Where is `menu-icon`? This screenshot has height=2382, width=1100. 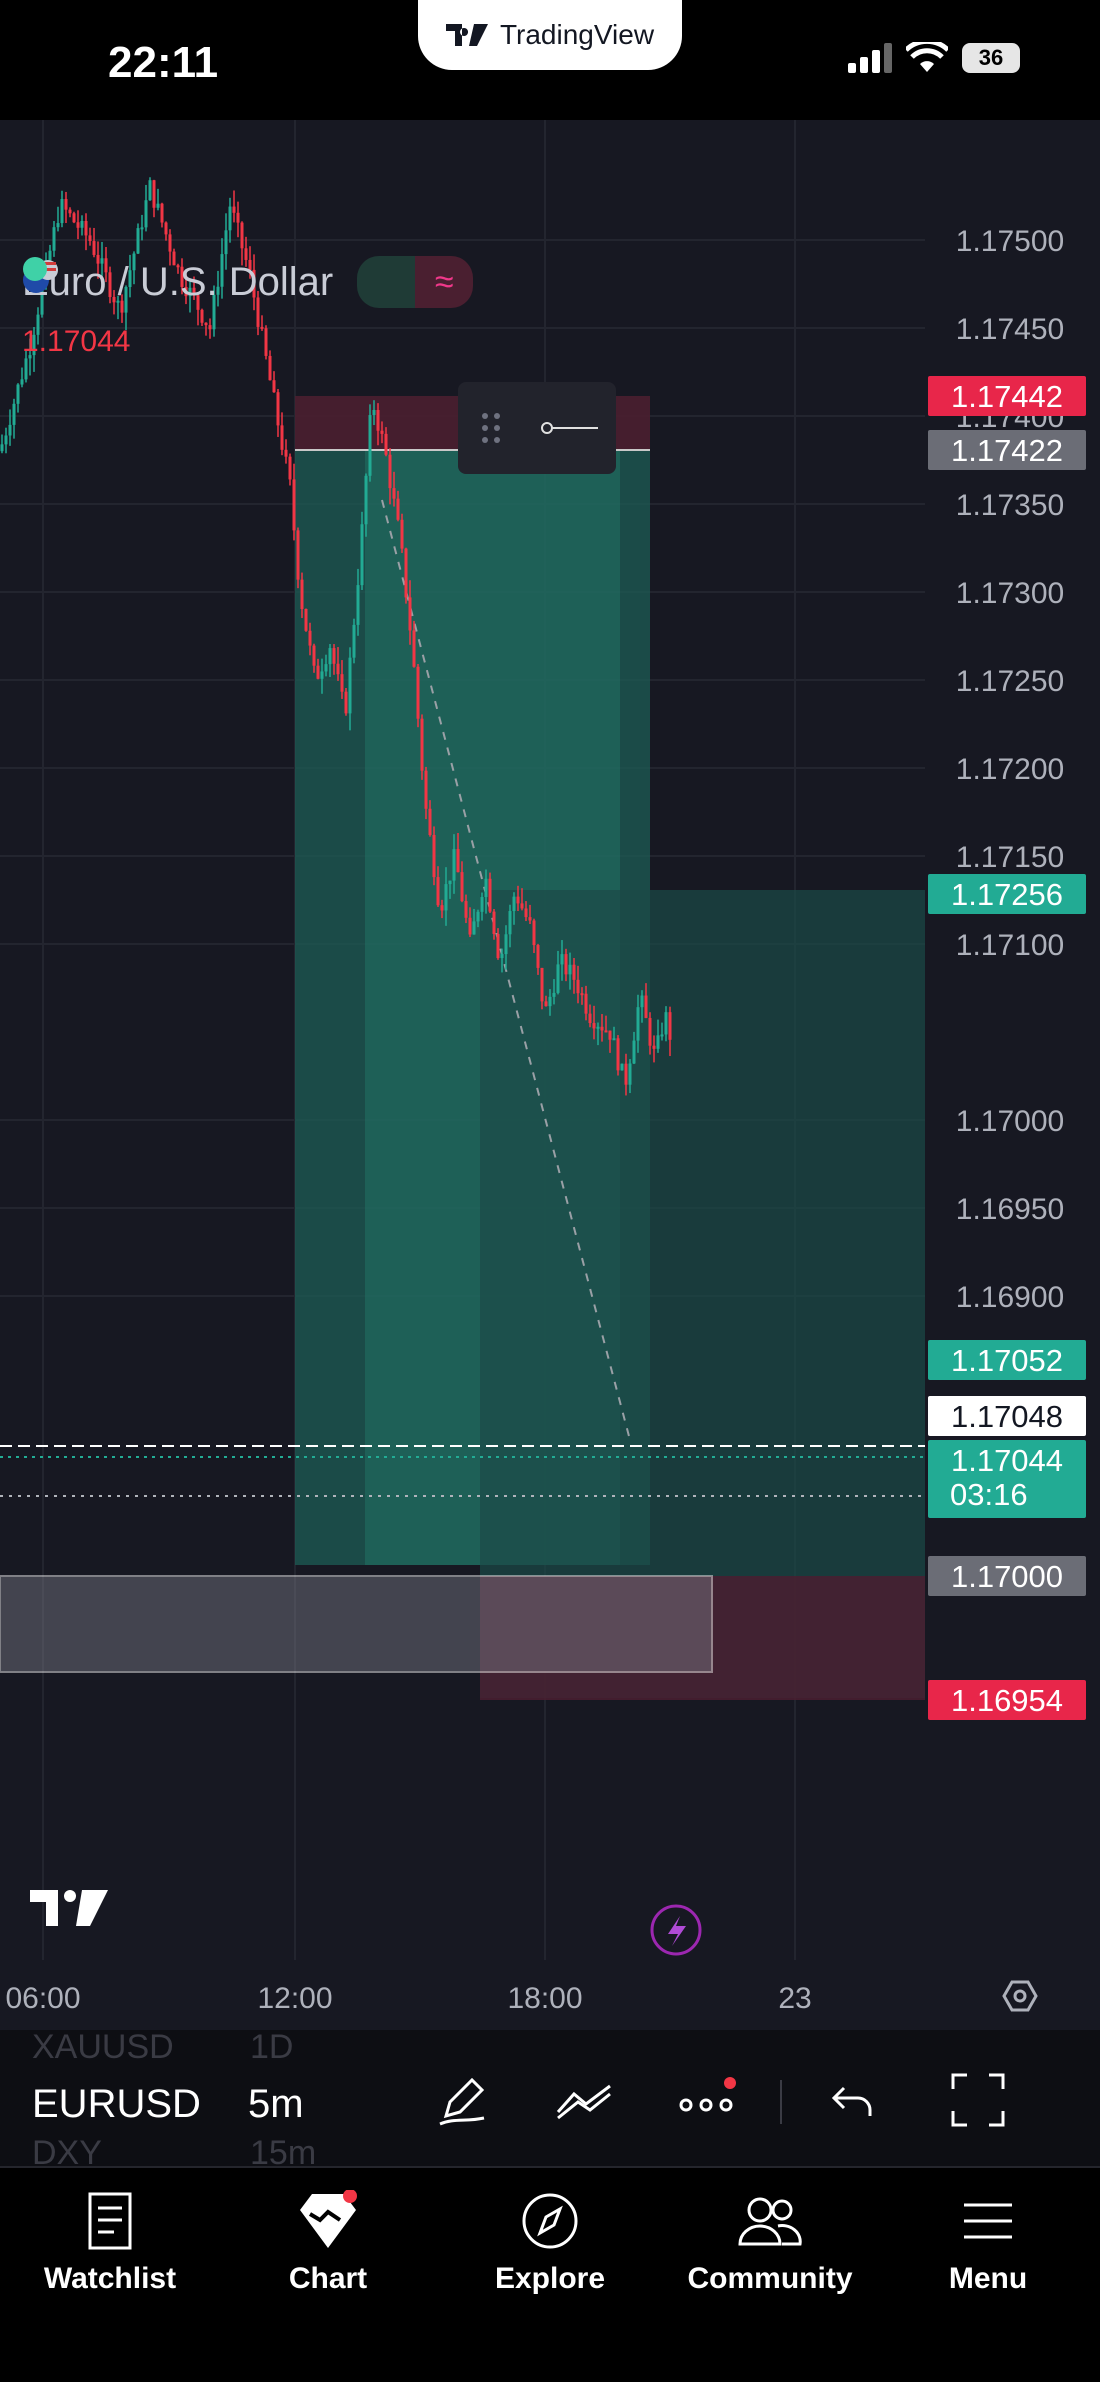
menu-icon is located at coordinates (988, 2221).